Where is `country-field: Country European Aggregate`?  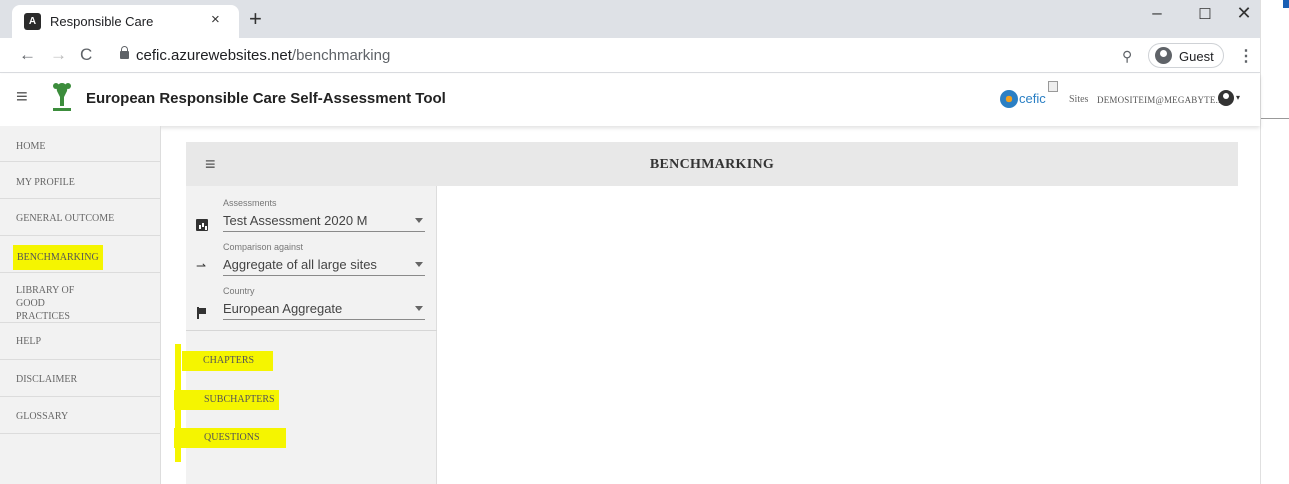 country-field: Country European Aggregate is located at coordinates (311, 309).